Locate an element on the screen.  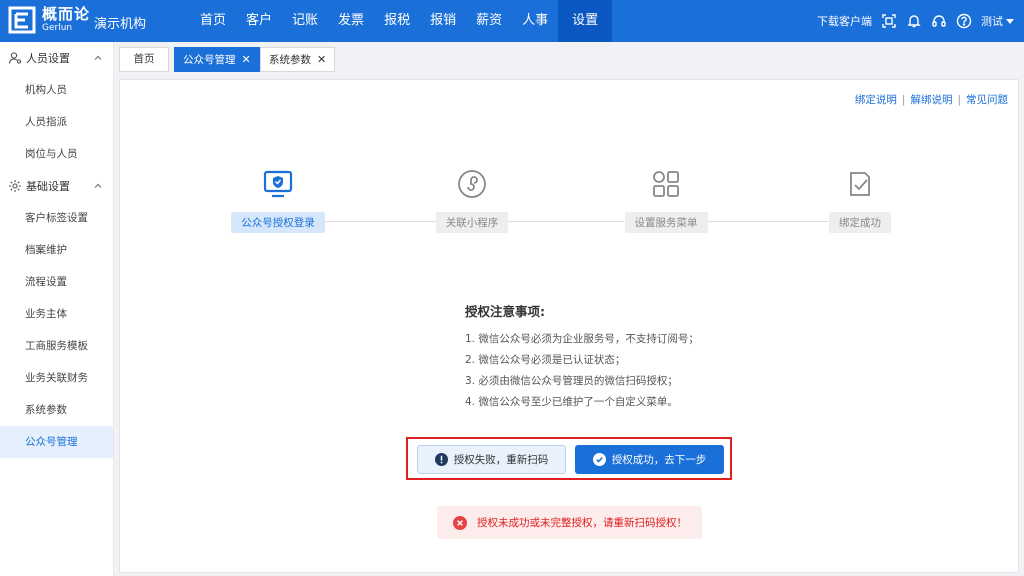
step-mini-program: 关联小程序 is located at coordinates (472, 200).